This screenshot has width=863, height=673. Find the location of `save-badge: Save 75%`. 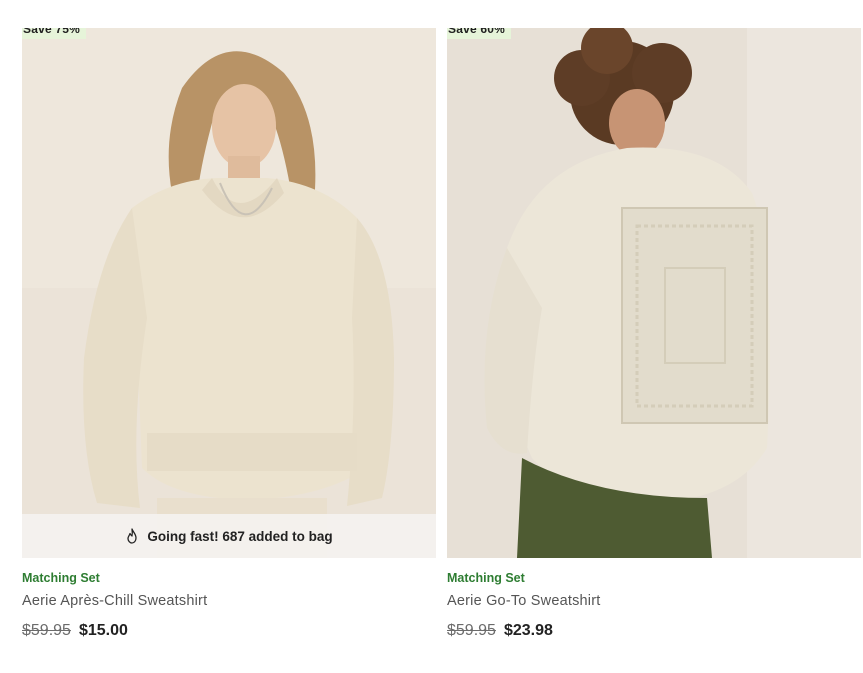

save-badge: Save 75% is located at coordinates (54, 33).